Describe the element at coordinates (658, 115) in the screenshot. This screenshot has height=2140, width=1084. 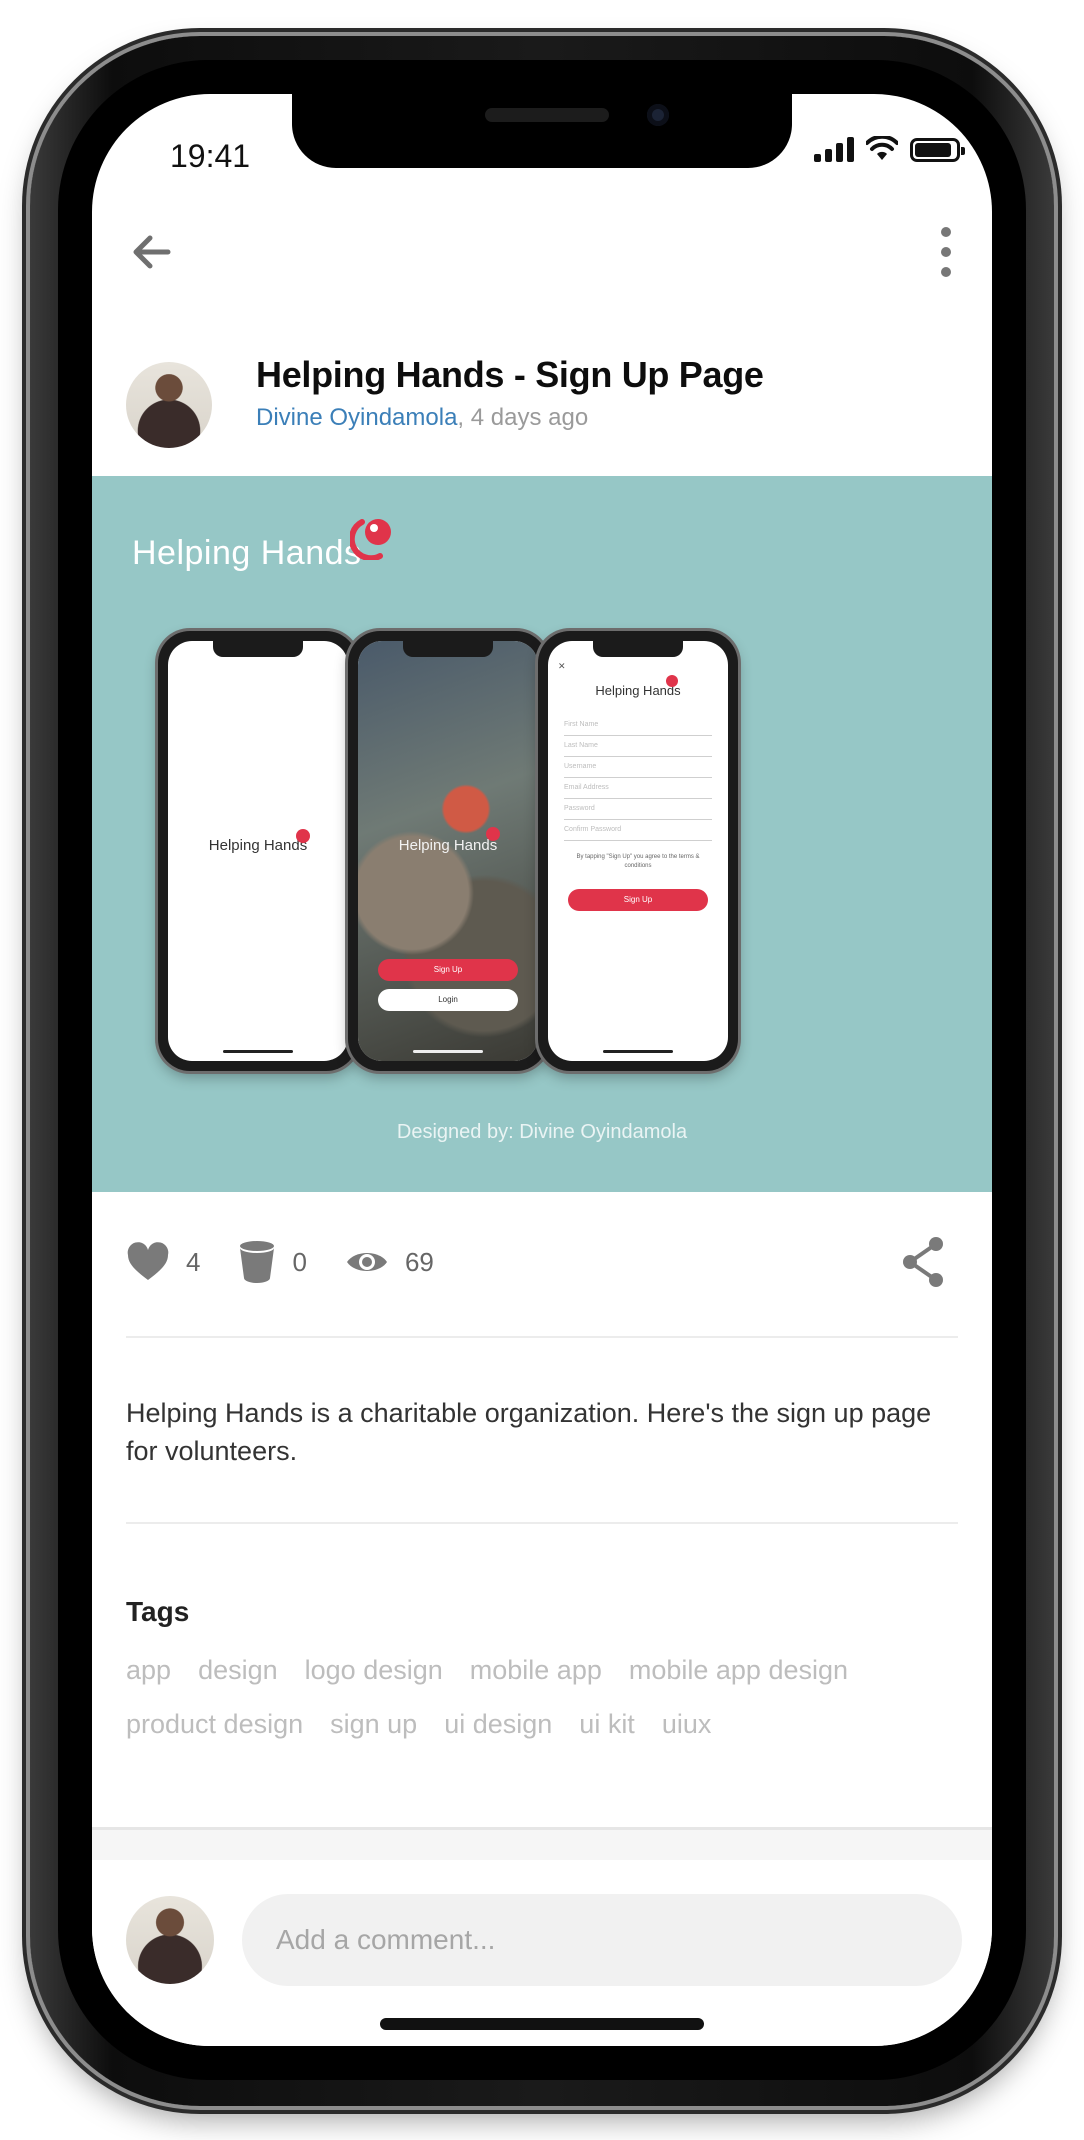
I see `front-camera` at that location.